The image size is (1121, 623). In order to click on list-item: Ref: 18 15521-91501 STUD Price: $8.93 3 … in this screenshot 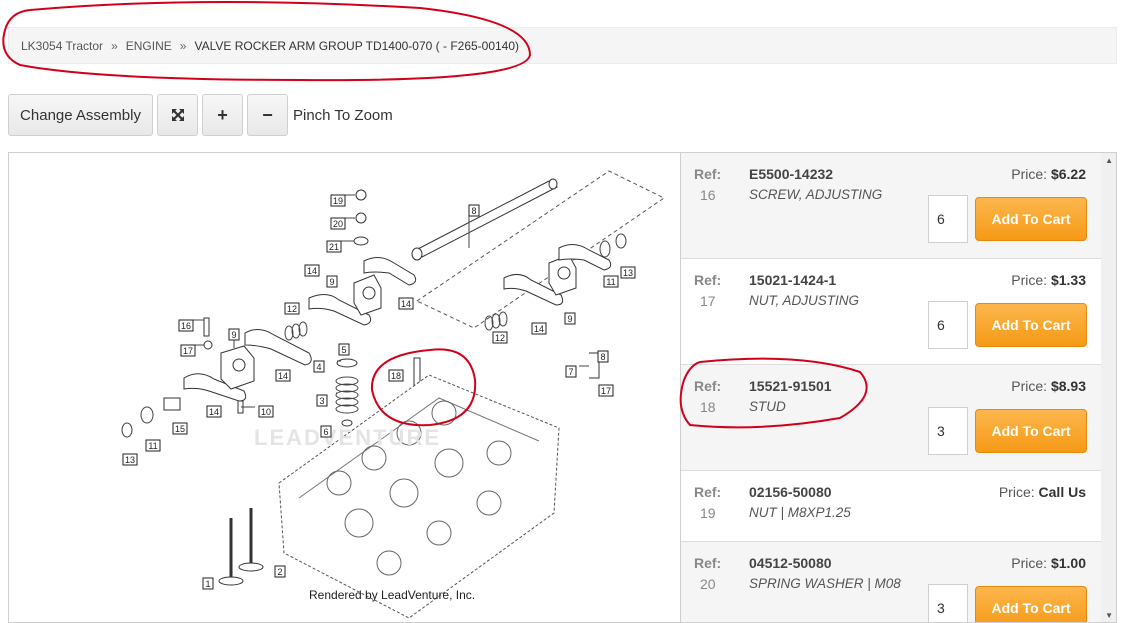, I will do `click(891, 418)`.